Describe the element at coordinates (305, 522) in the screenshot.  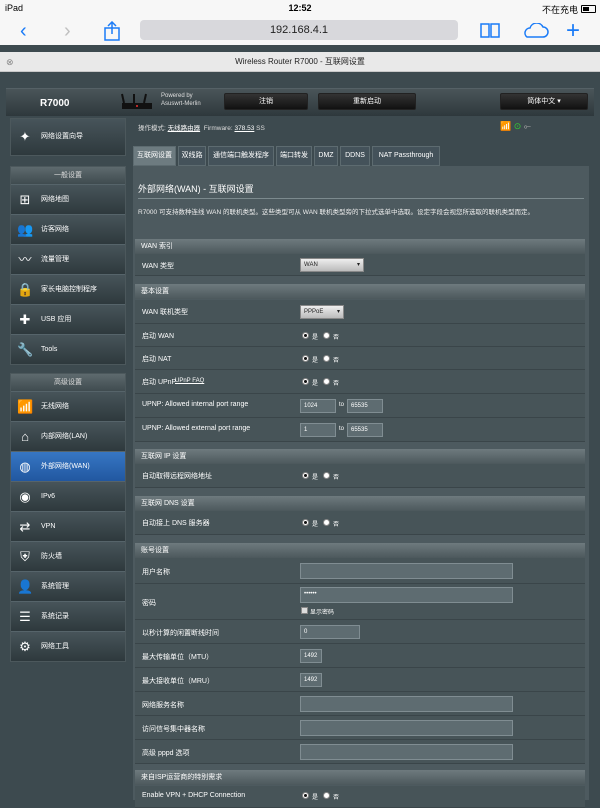
I see `auto-dns-yes-radio` at that location.